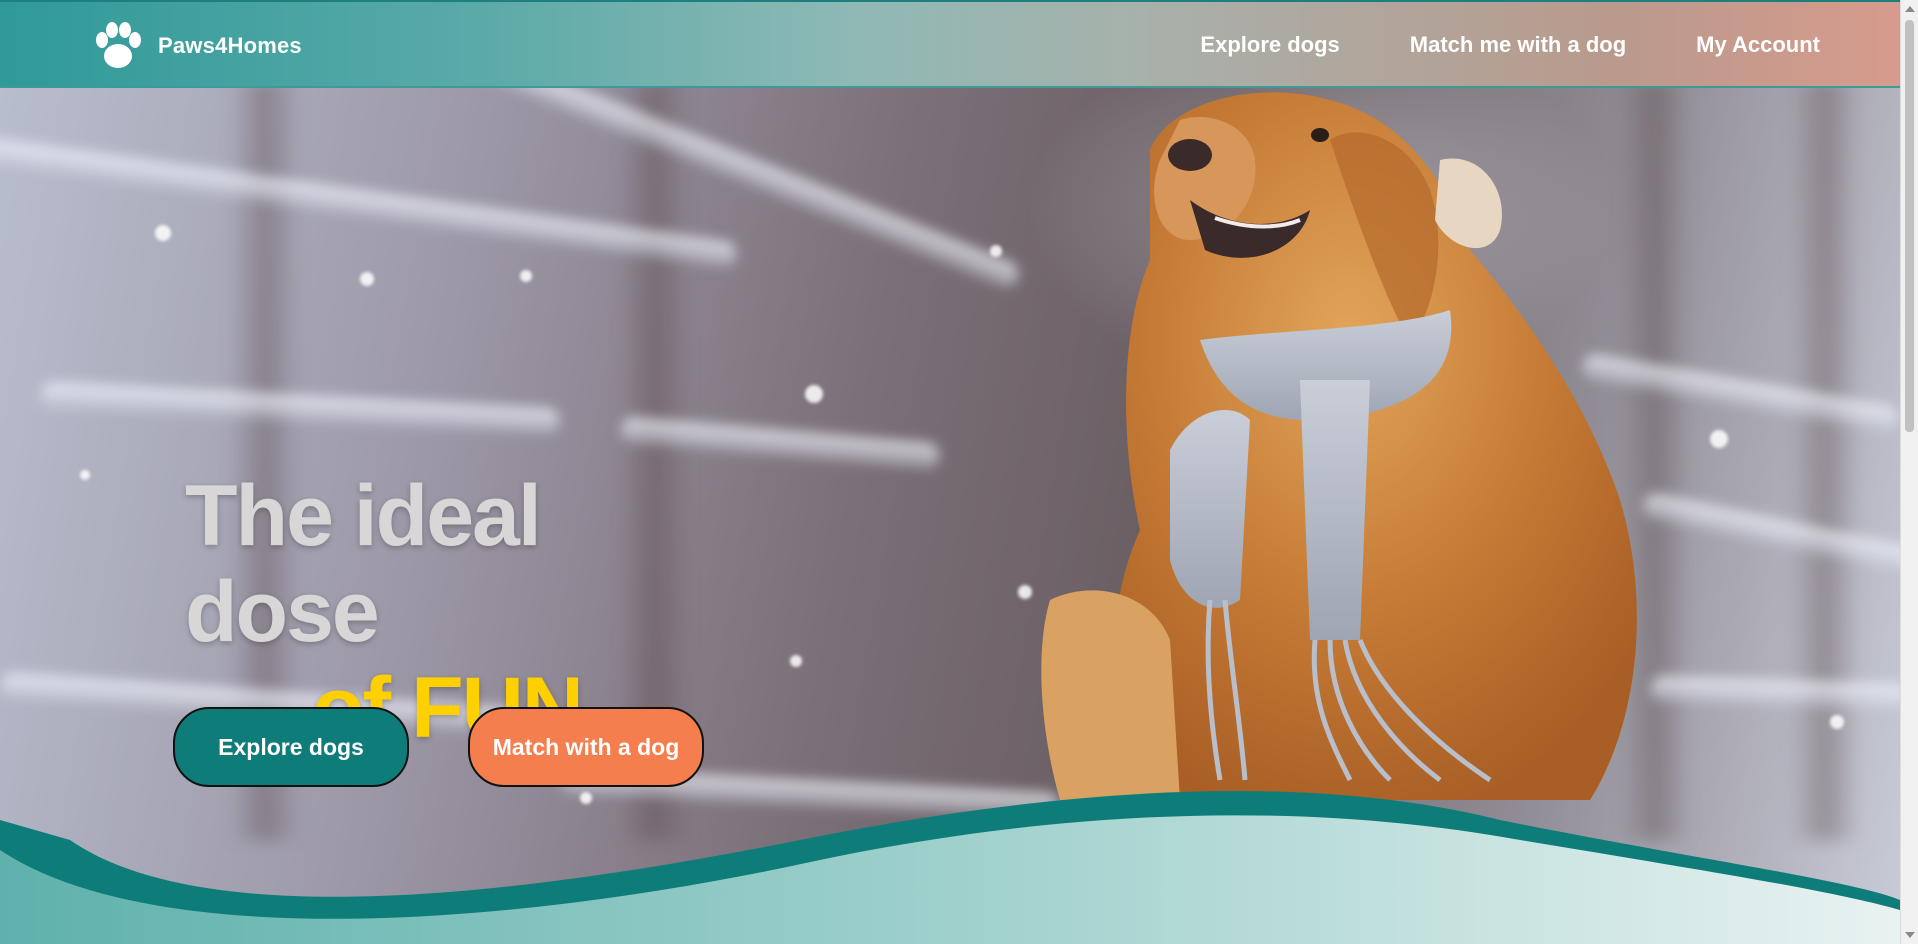 This screenshot has height=944, width=1918. I want to click on scroll-thumb, so click(1909, 226).